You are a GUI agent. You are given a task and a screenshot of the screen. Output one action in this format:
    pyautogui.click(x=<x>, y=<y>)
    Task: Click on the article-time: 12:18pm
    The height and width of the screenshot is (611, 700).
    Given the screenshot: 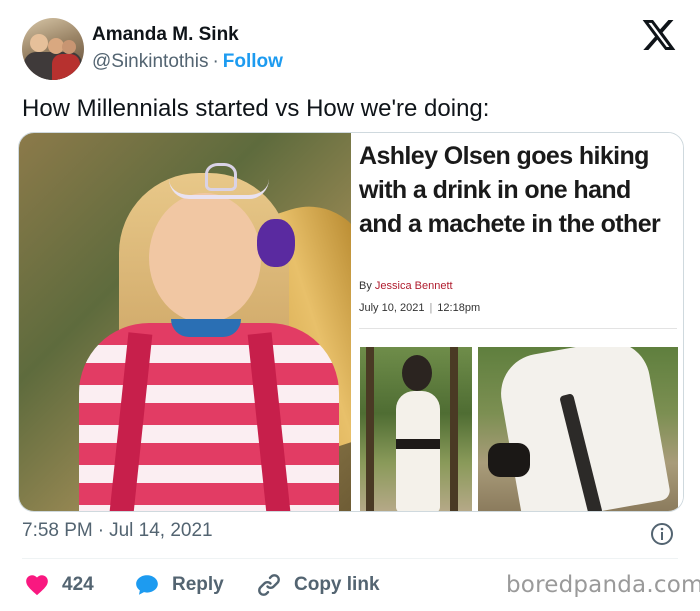 What is the action you would take?
    pyautogui.click(x=459, y=308)
    